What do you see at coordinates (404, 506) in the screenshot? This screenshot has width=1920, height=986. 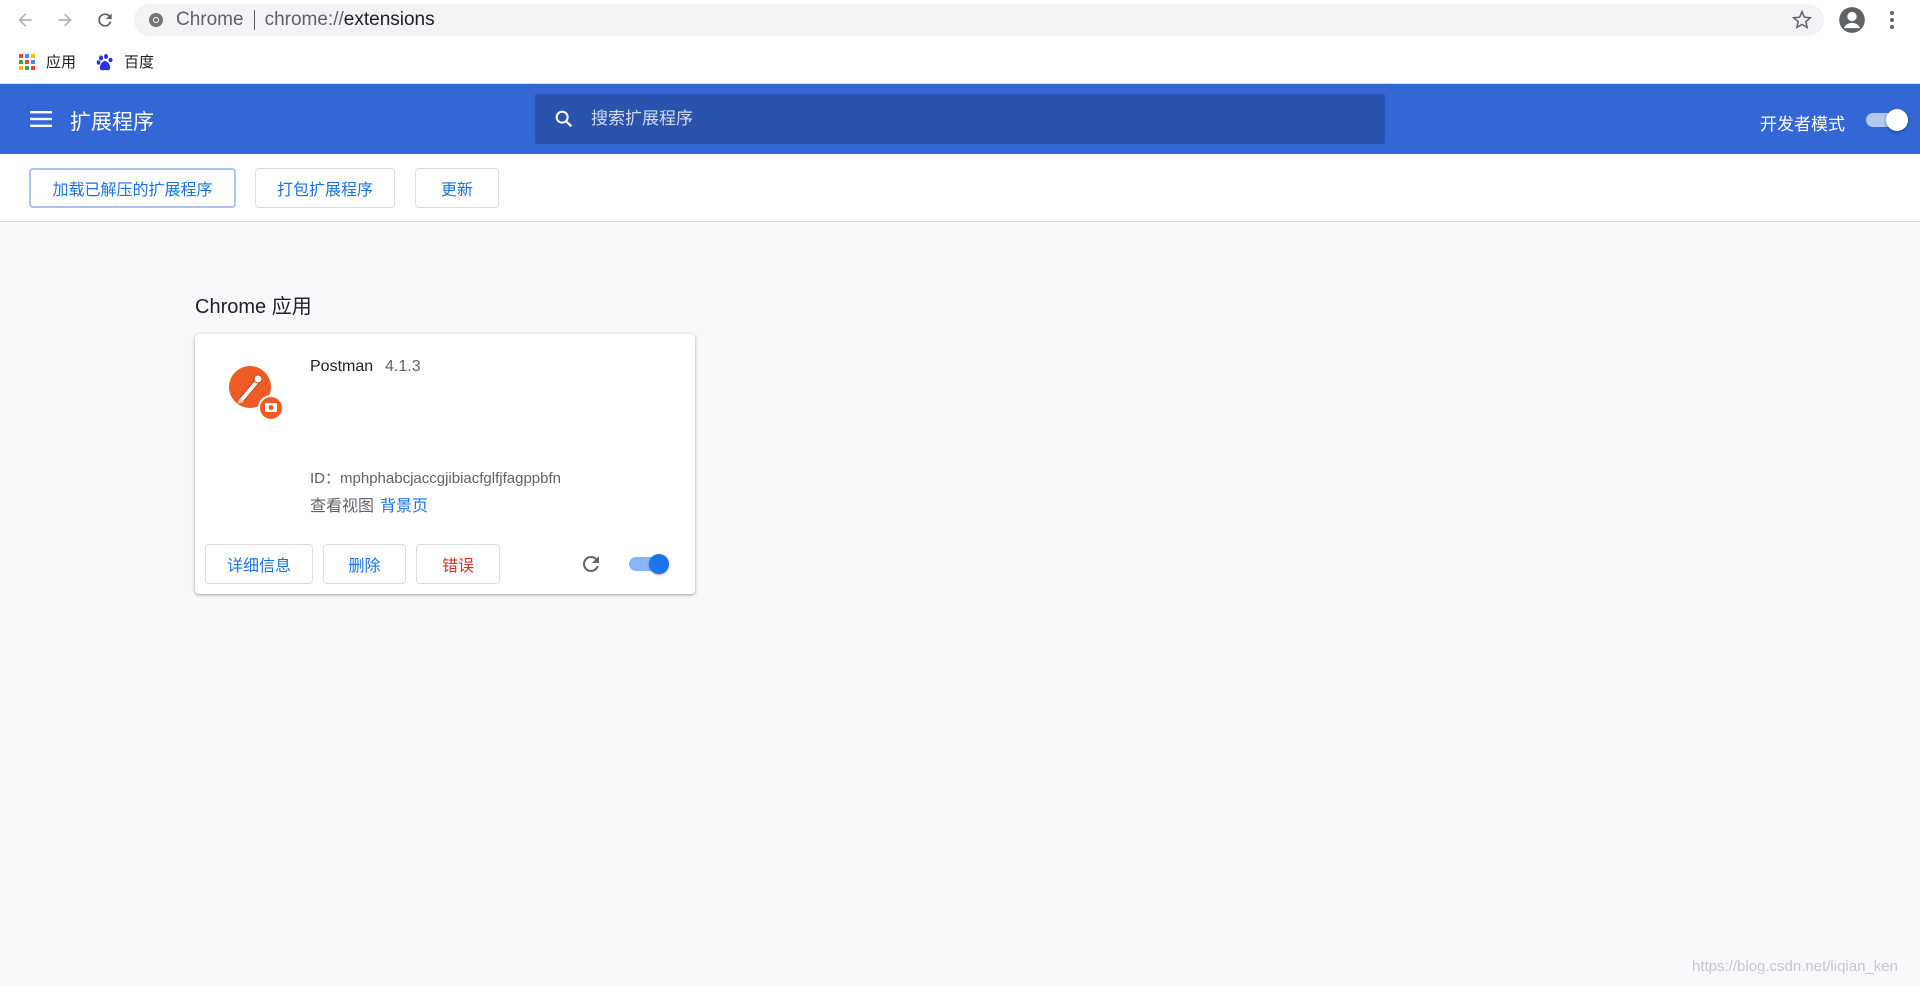 I see `background-page-link: 背景页` at bounding box center [404, 506].